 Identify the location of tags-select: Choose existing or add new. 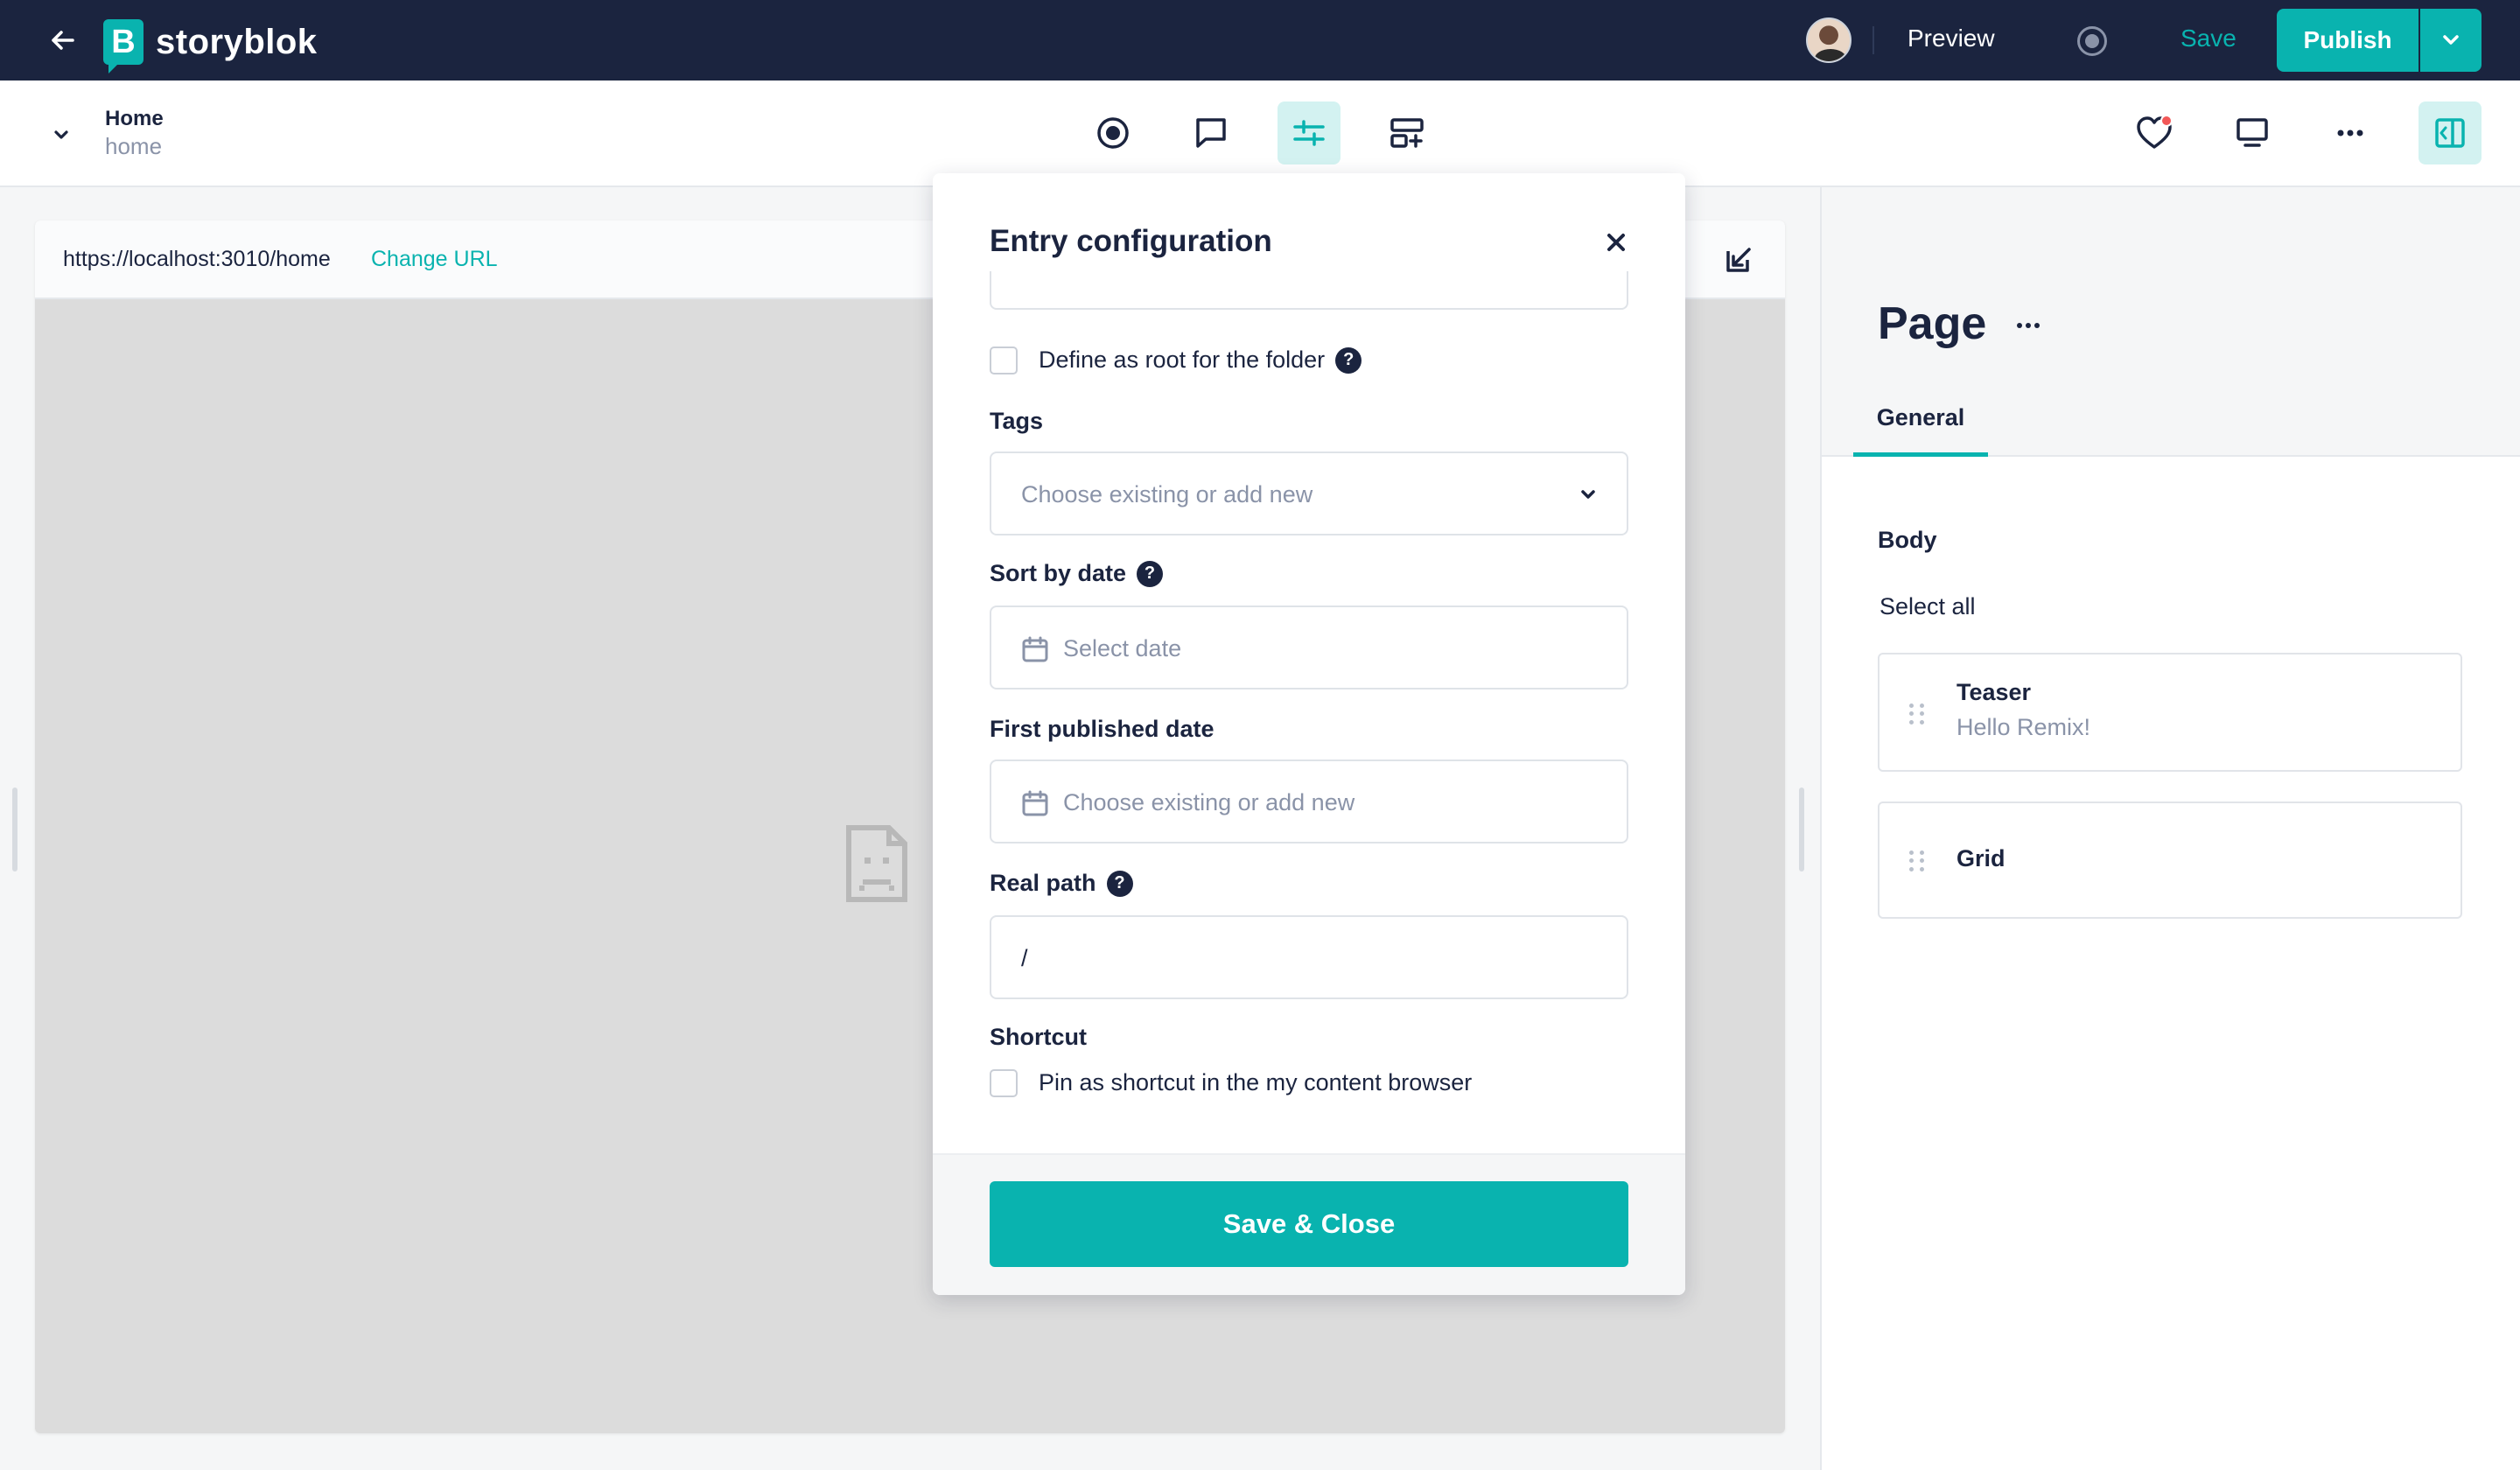
(1309, 494).